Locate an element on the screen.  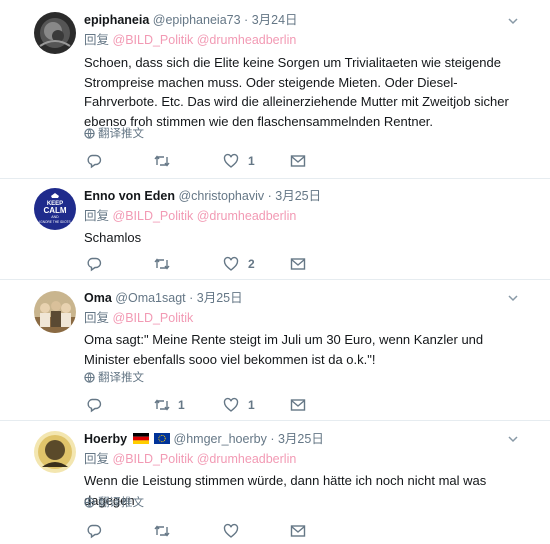
like-count: 2 is located at coordinates (251, 264).